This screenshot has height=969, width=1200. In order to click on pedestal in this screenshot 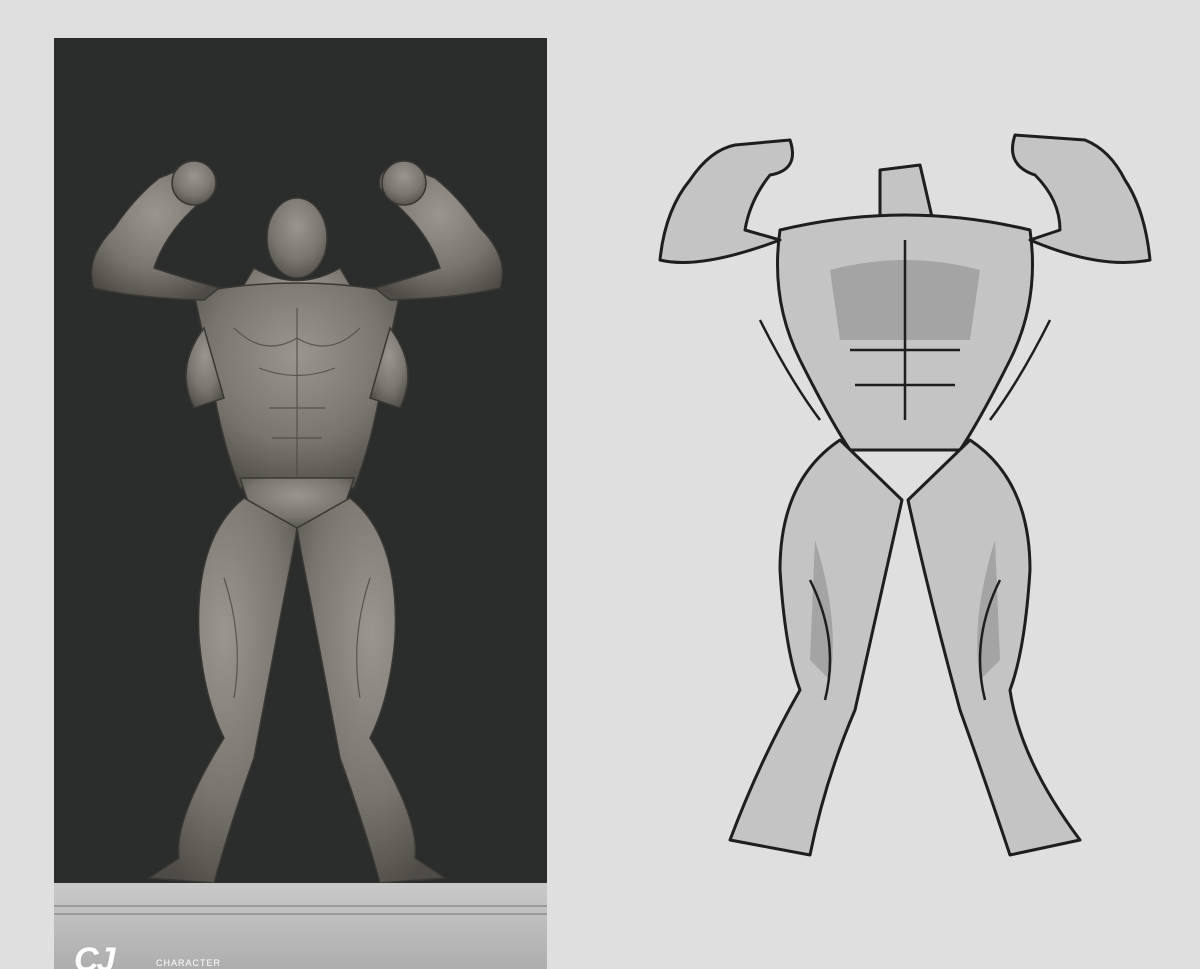, I will do `click(300, 926)`.